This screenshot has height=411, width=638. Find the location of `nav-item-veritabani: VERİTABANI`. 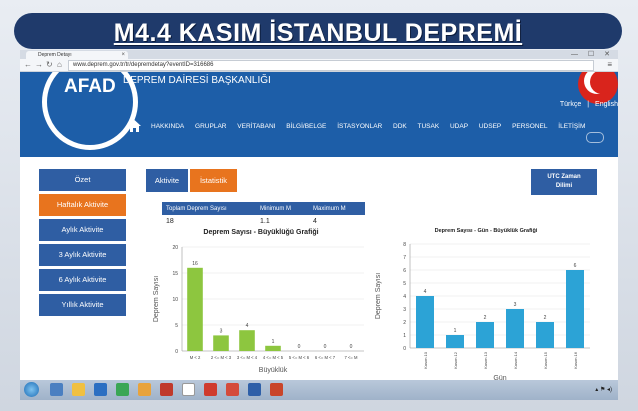

nav-item-veritabani: VERİTABANI is located at coordinates (256, 126).